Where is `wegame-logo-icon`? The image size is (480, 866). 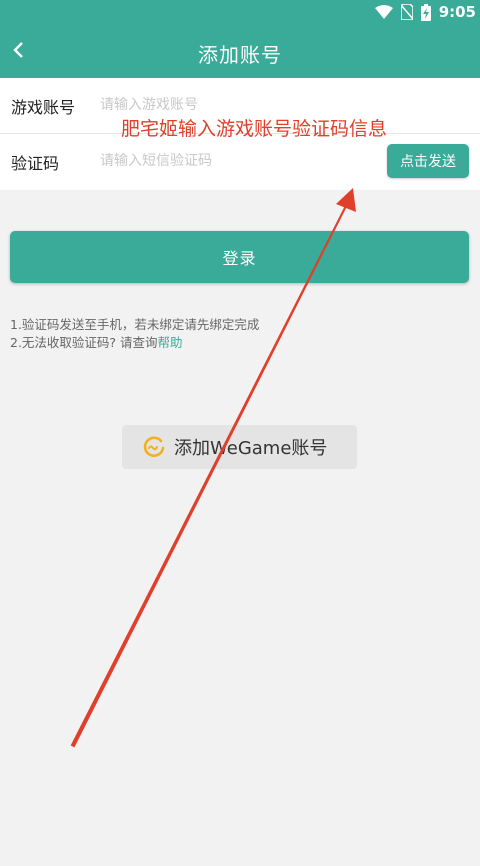 wegame-logo-icon is located at coordinates (154, 447).